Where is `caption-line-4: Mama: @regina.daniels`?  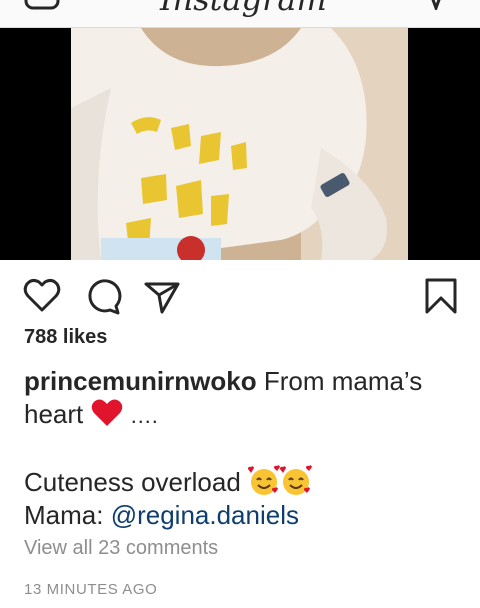 caption-line-4: Mama: @regina.daniels is located at coordinates (240, 515).